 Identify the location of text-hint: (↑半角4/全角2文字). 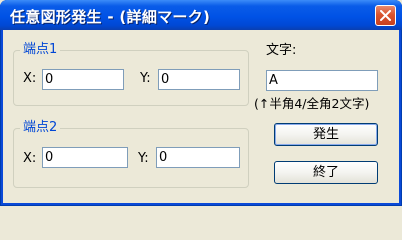
(312, 103).